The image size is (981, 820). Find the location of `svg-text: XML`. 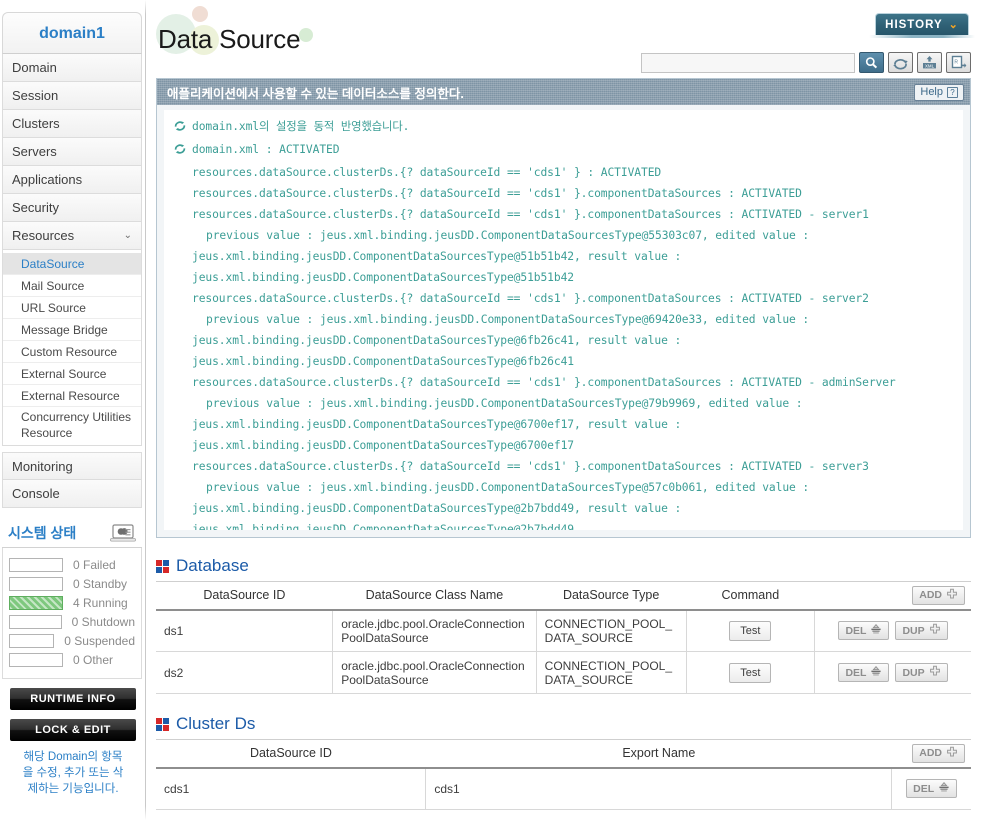

svg-text: XML is located at coordinates (930, 66).